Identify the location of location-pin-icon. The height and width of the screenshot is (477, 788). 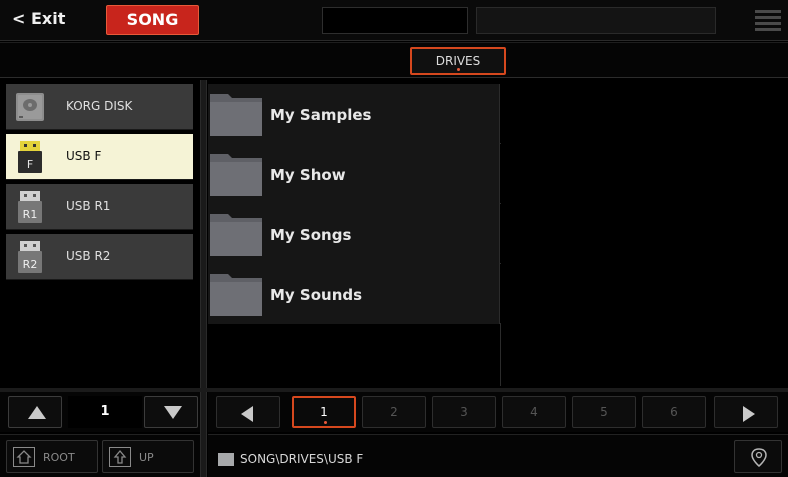
(759, 457).